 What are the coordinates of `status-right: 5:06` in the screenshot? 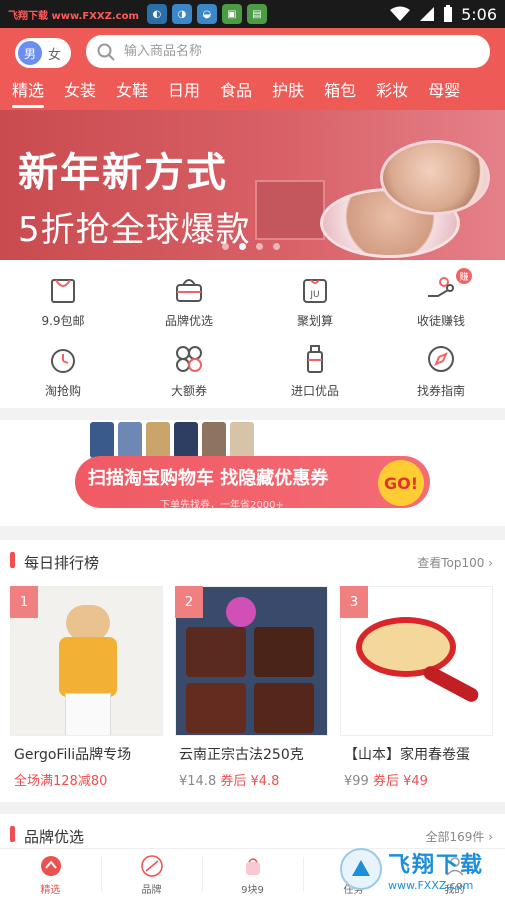 It's located at (443, 14).